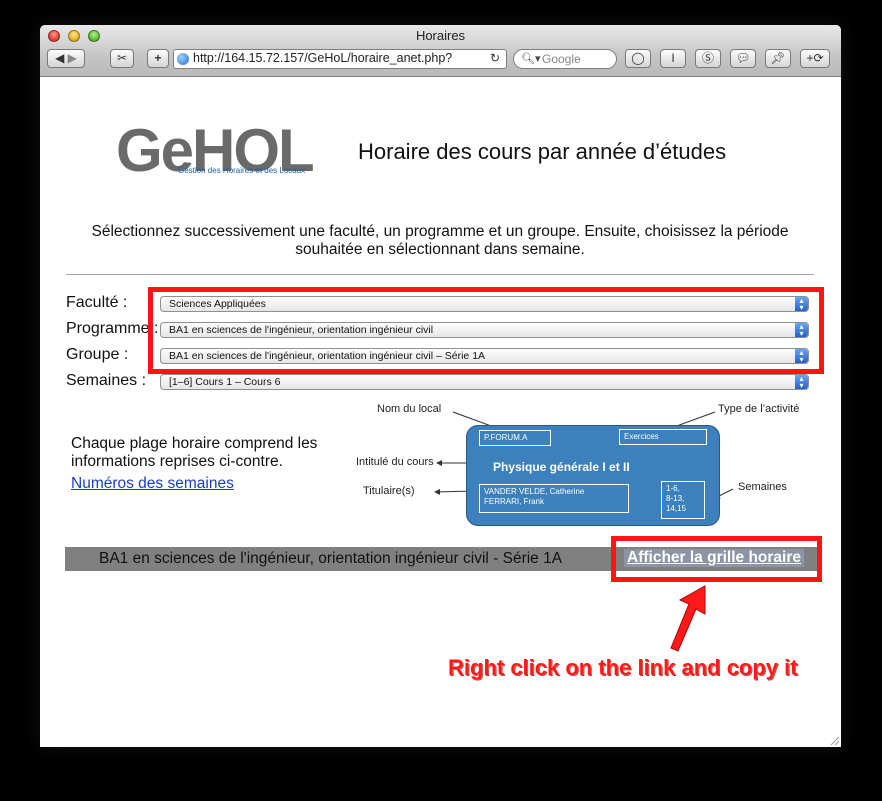 This screenshot has width=882, height=801. Describe the element at coordinates (688, 618) in the screenshot. I see `red-arrow-icon` at that location.